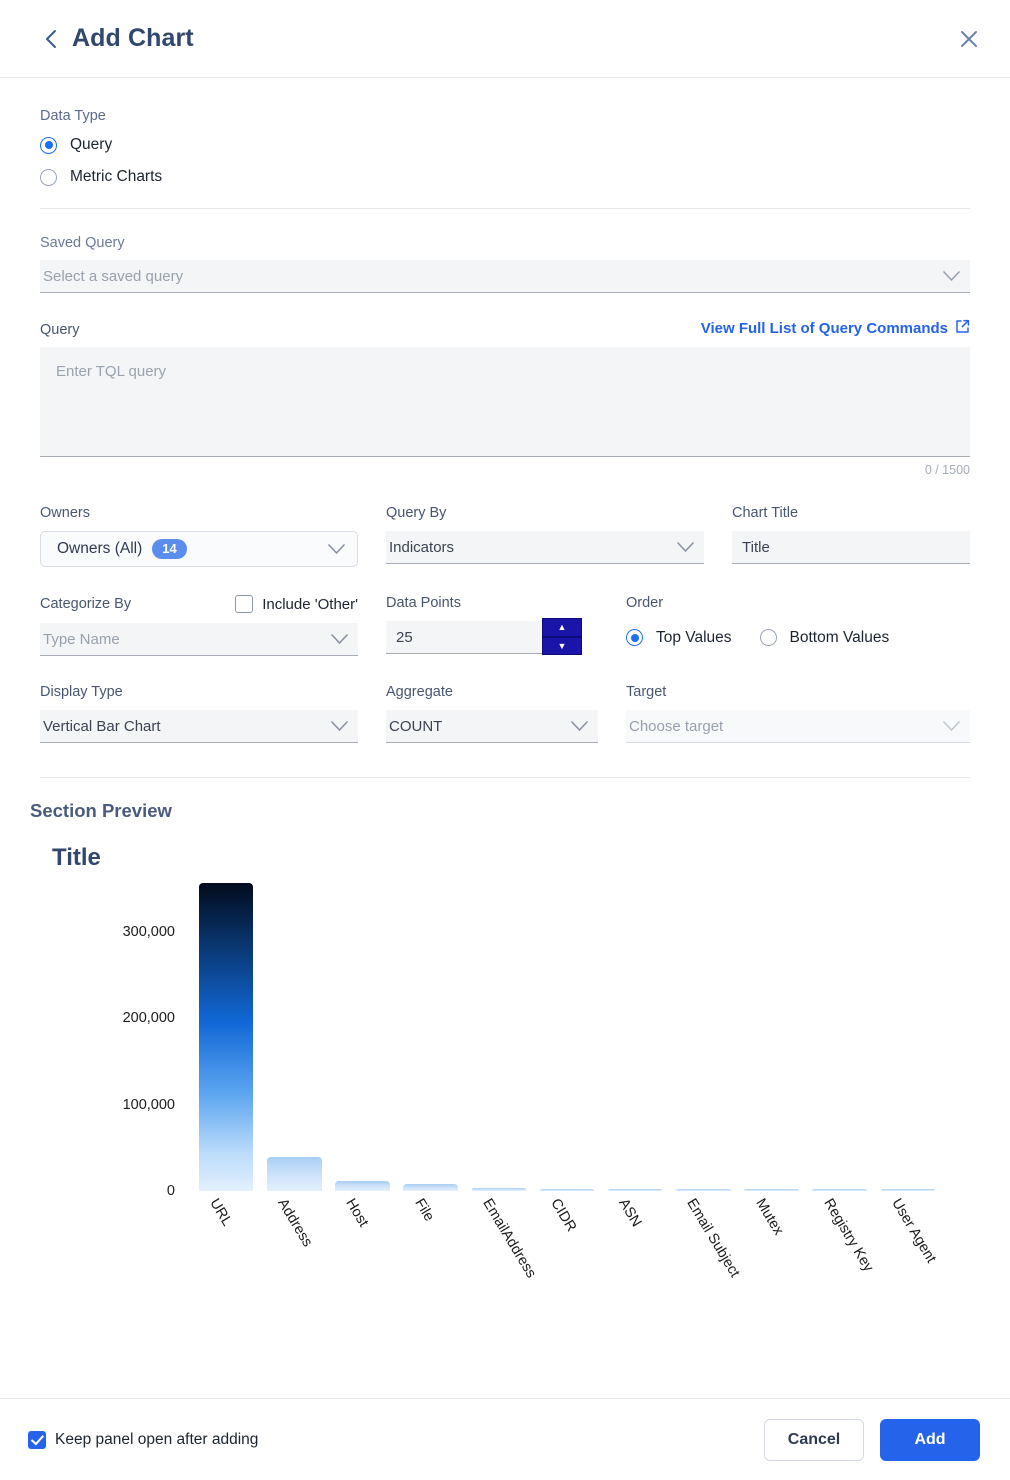 This screenshot has width=1010, height=1480. Describe the element at coordinates (133, 38) in the screenshot. I see `page-title: Add Chart` at that location.